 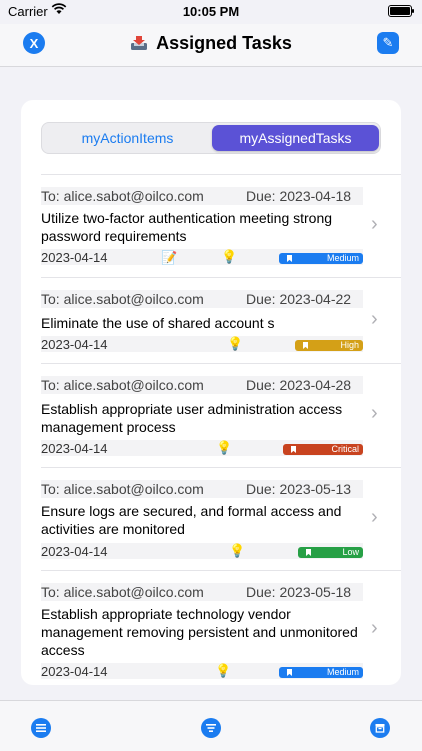 I want to click on page-title: Assigned Tasks, so click(x=211, y=43).